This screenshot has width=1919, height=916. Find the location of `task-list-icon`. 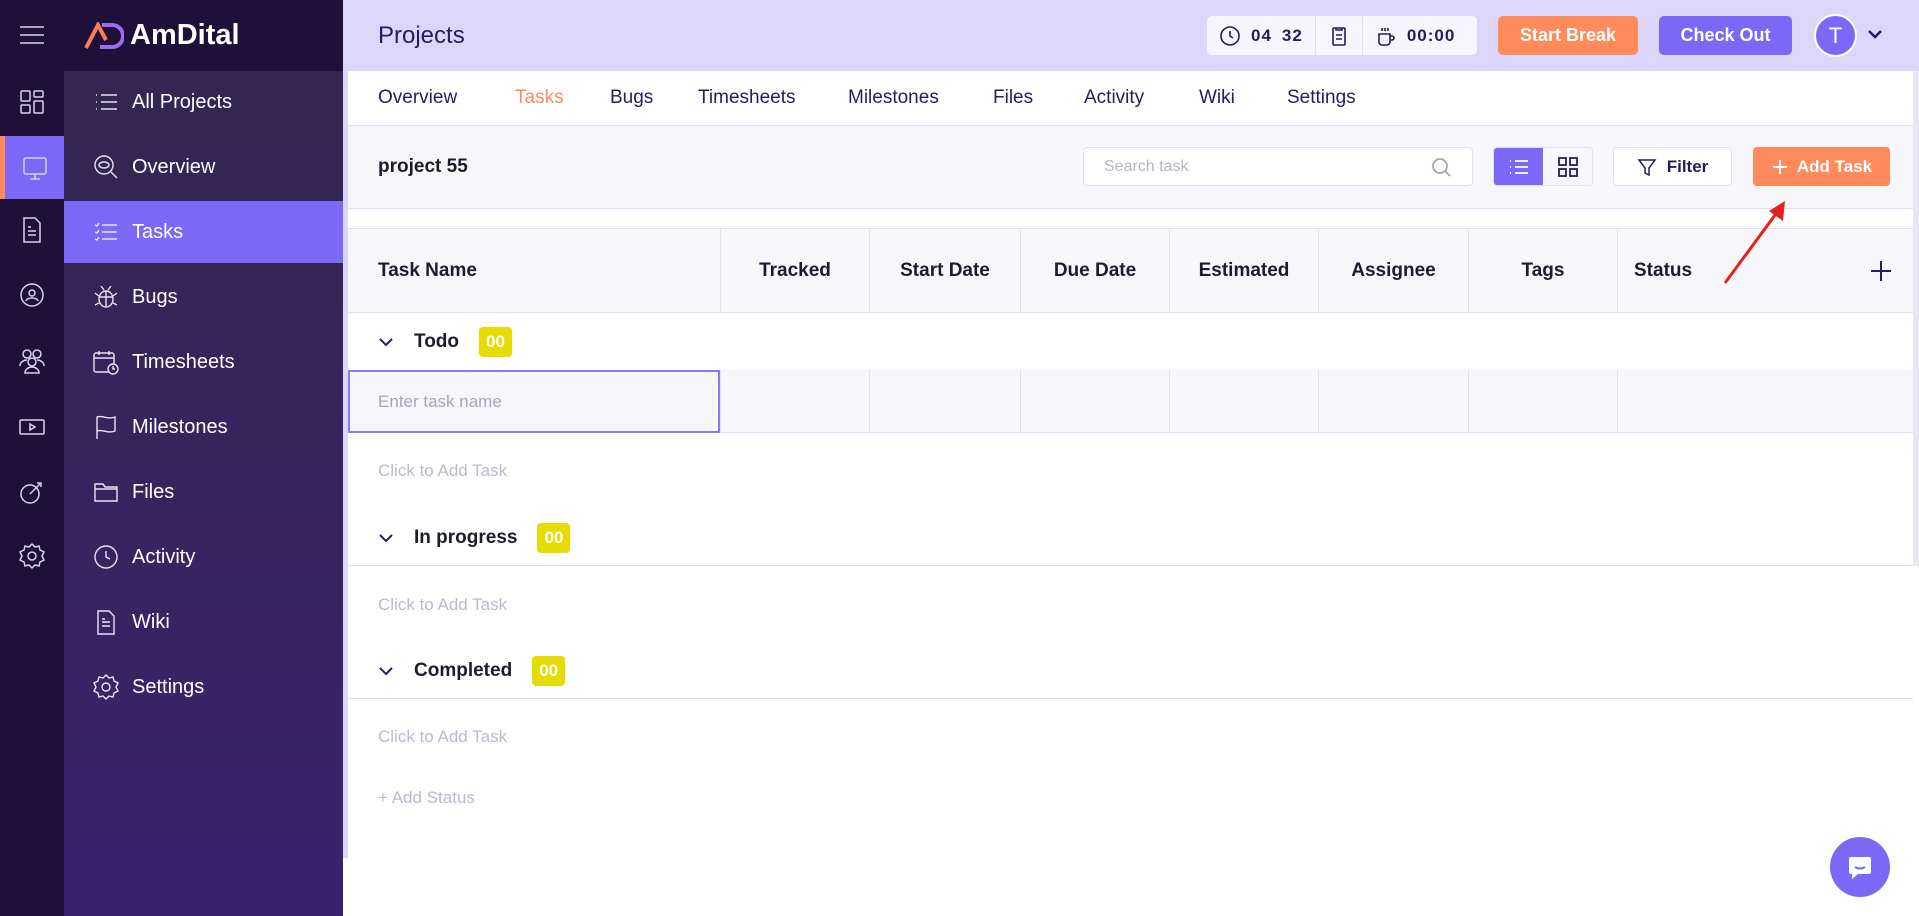

task-list-icon is located at coordinates (105, 231).